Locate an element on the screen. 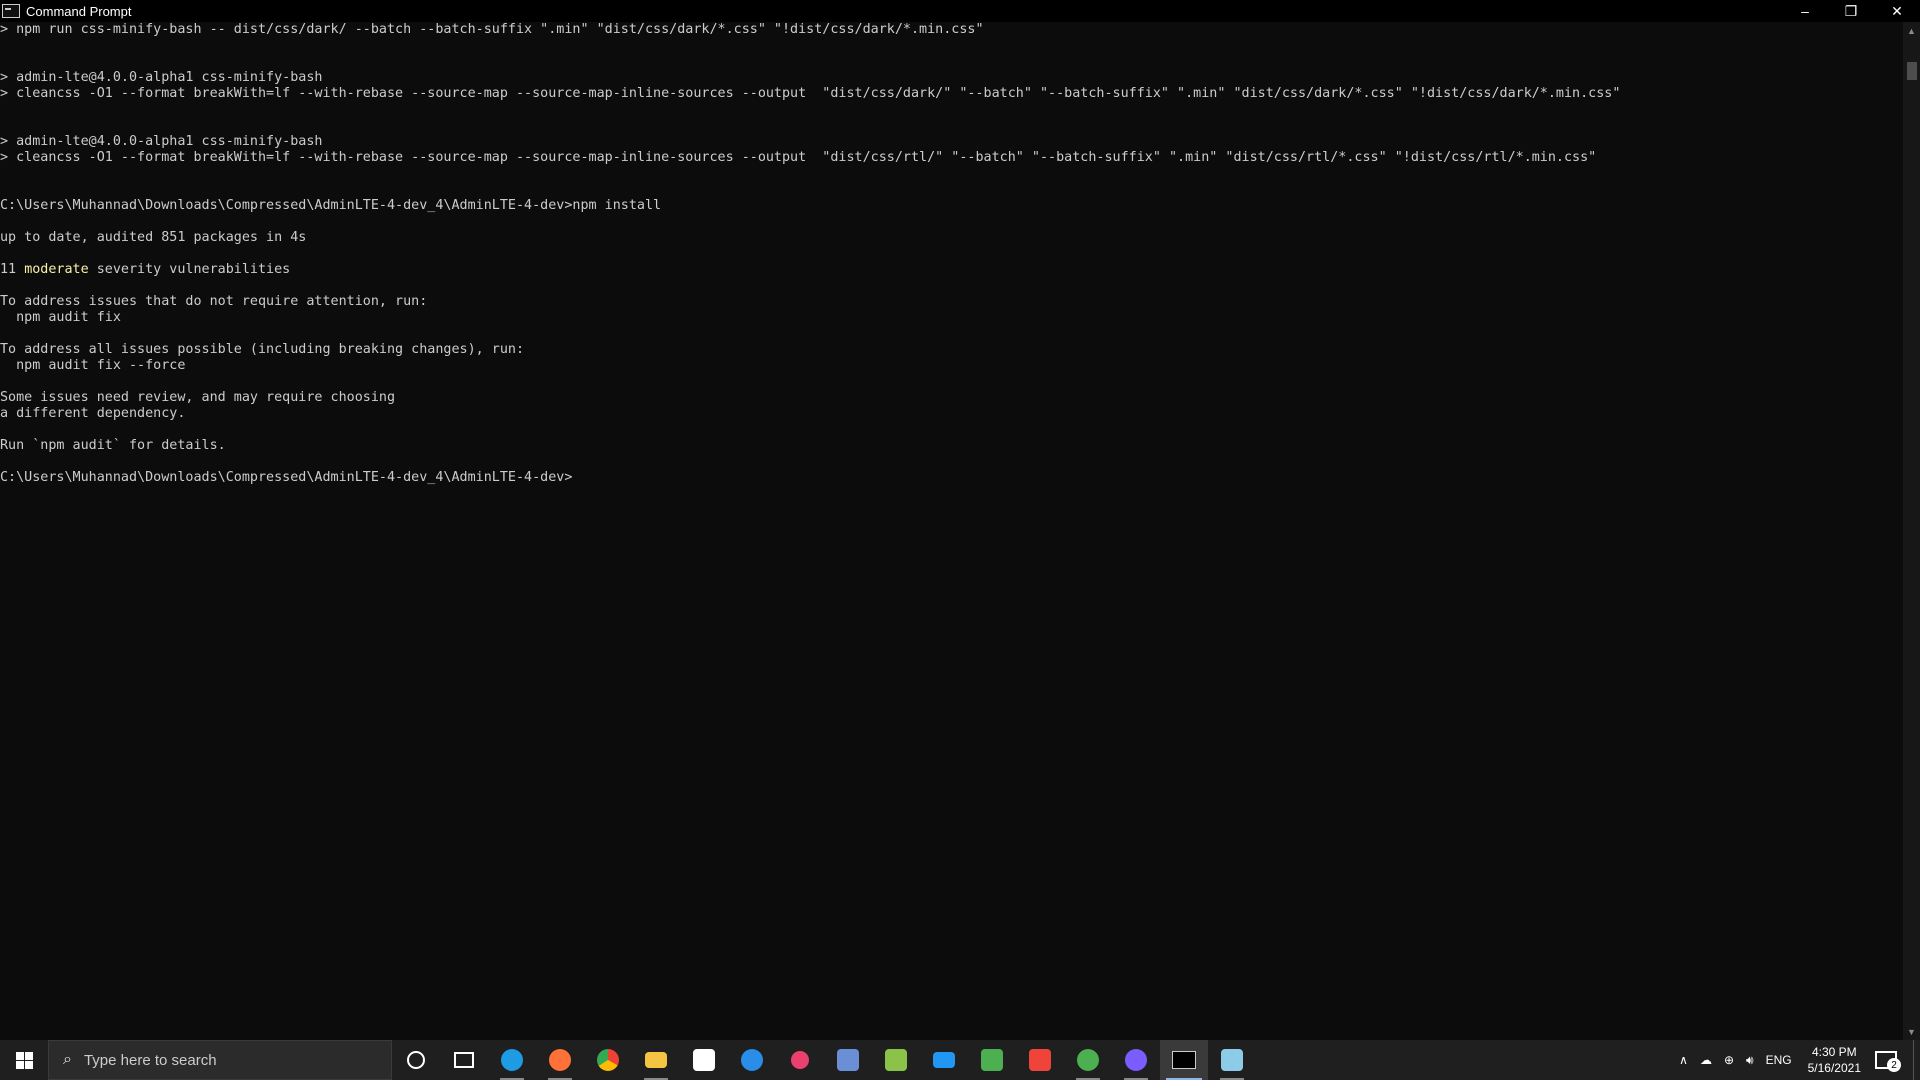  console-line: npm audit fix is located at coordinates (60, 317).